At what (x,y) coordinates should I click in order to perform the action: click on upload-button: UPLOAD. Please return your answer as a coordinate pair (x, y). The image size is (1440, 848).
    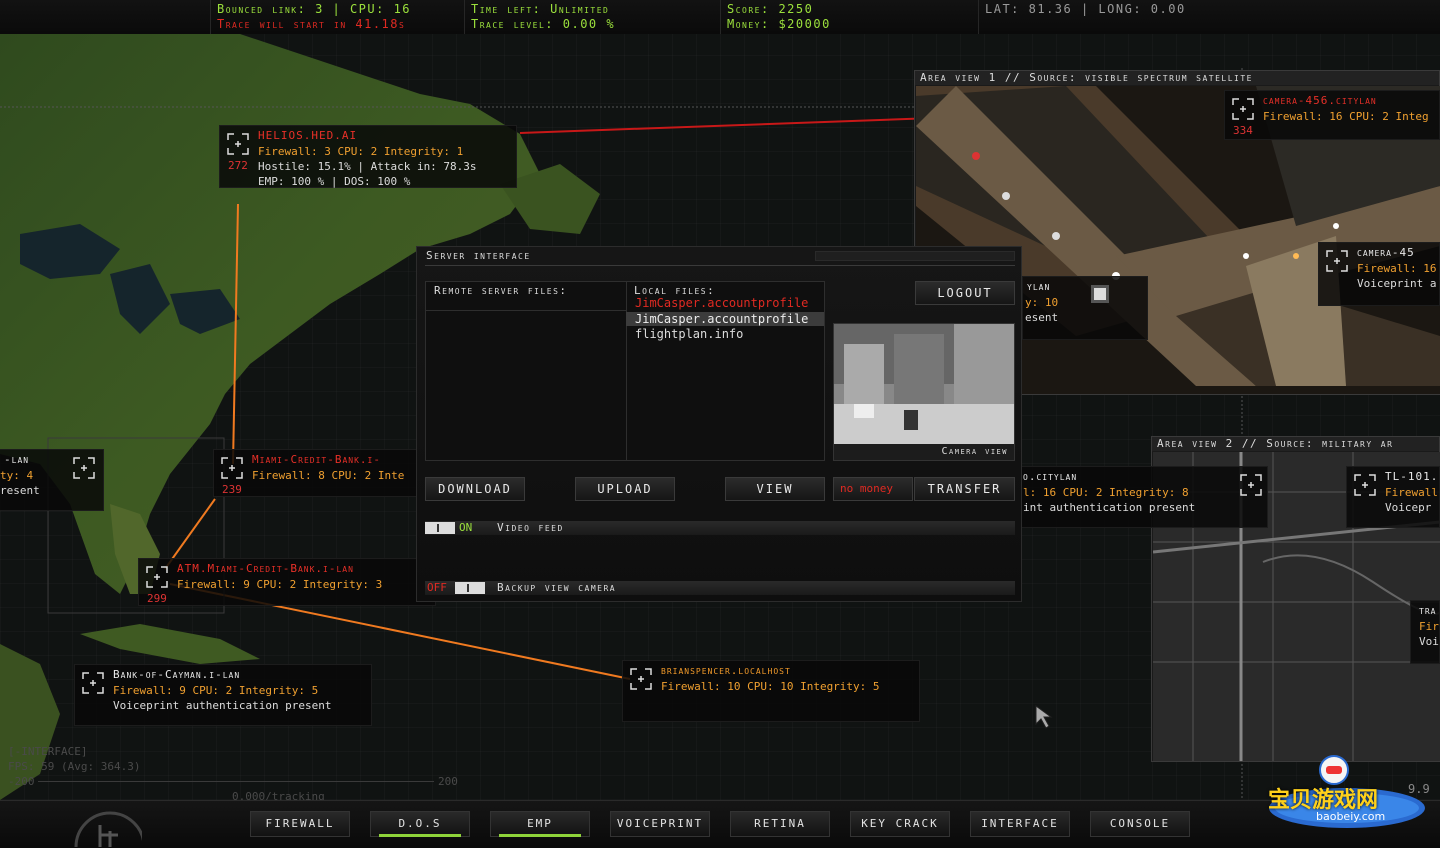
    Looking at the image, I should click on (625, 489).